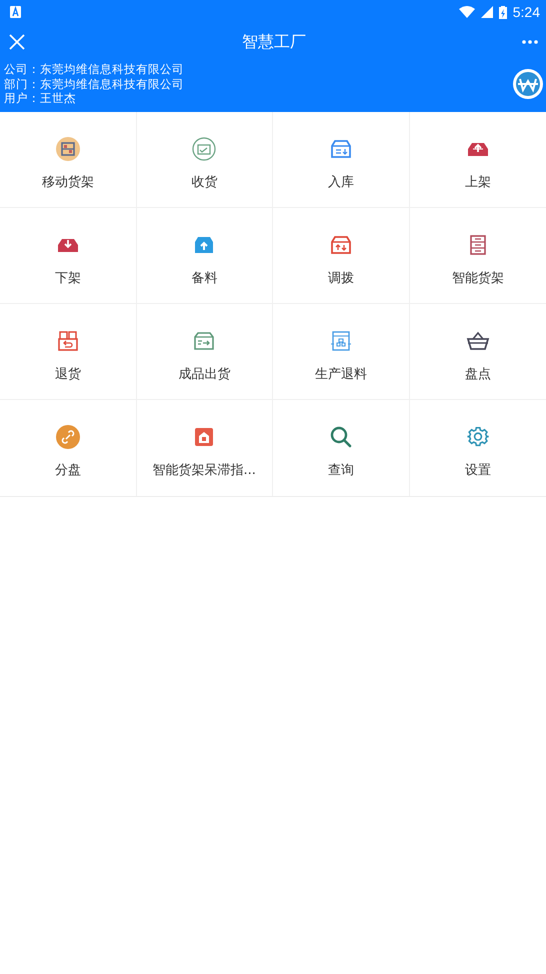  Describe the element at coordinates (67, 374) in the screenshot. I see `menu-label: 退货` at that location.